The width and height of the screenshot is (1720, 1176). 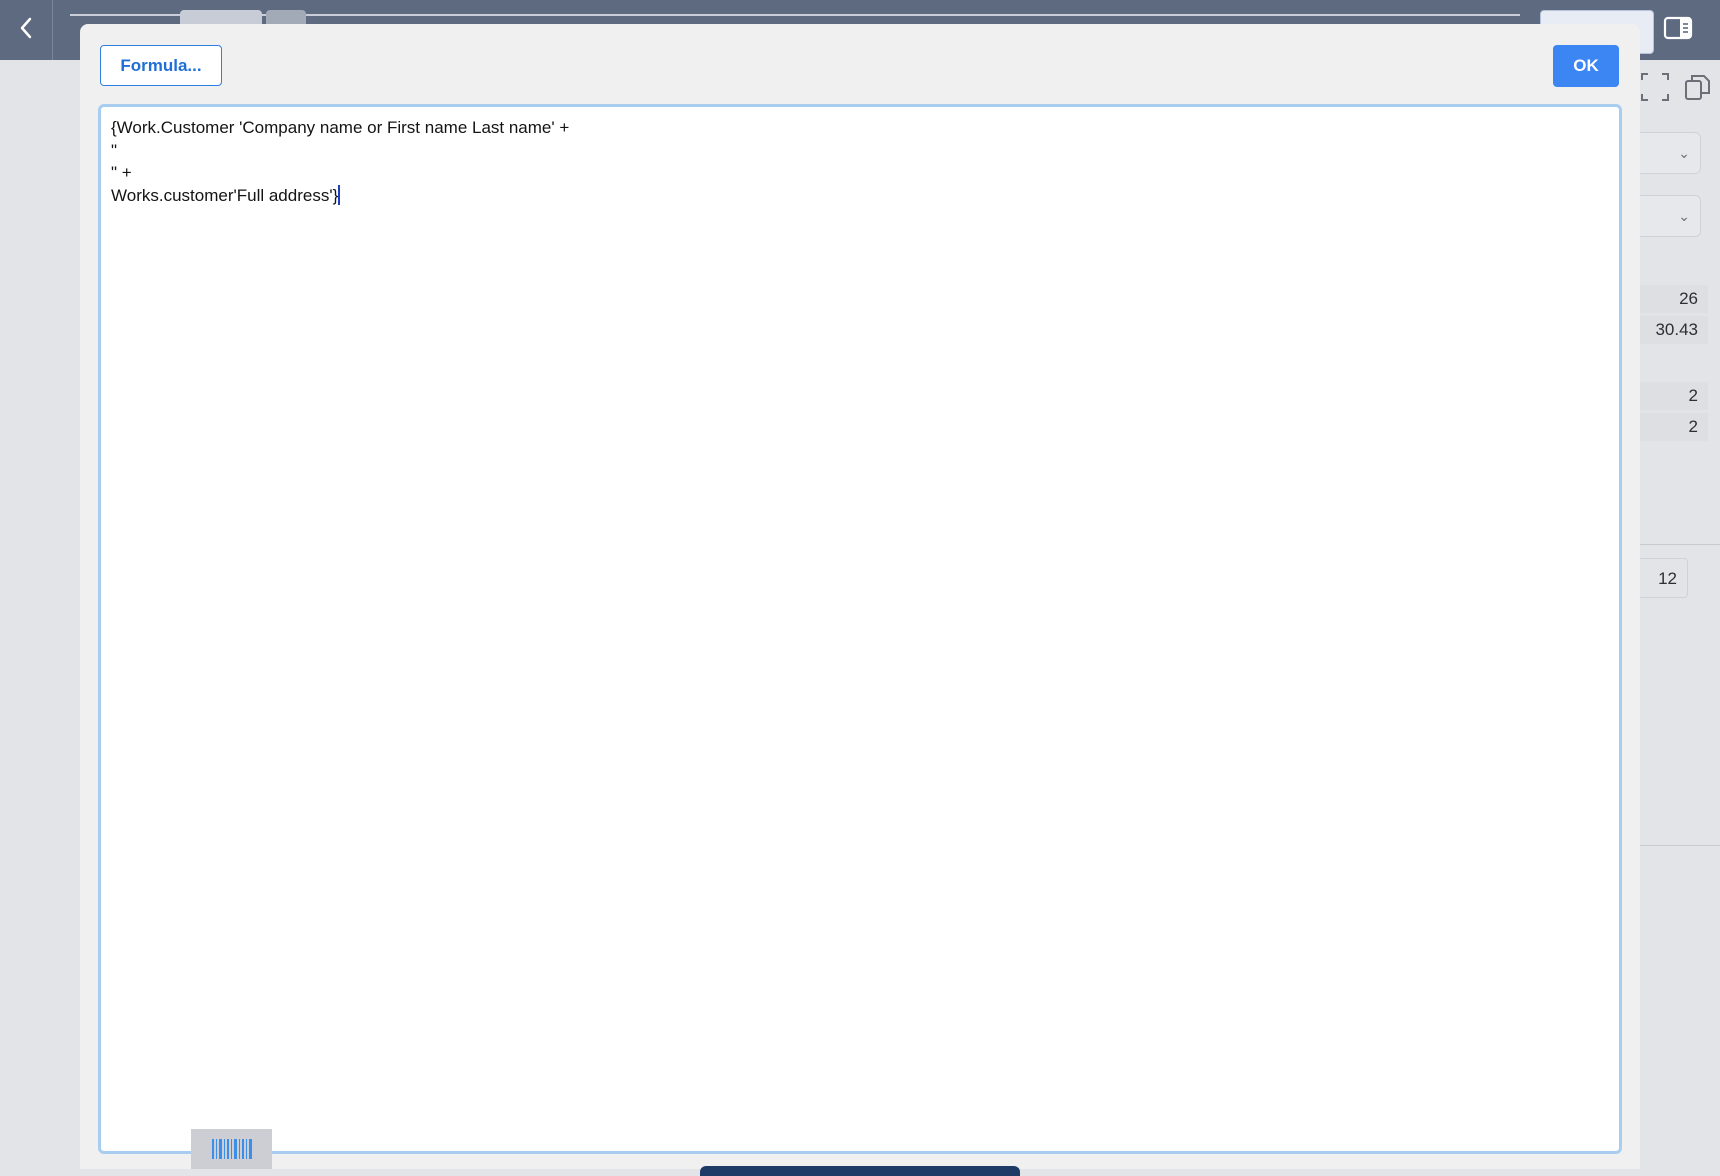 I want to click on editor-line-with-caret: Works.customer'Full address'}, so click(x=860, y=196).